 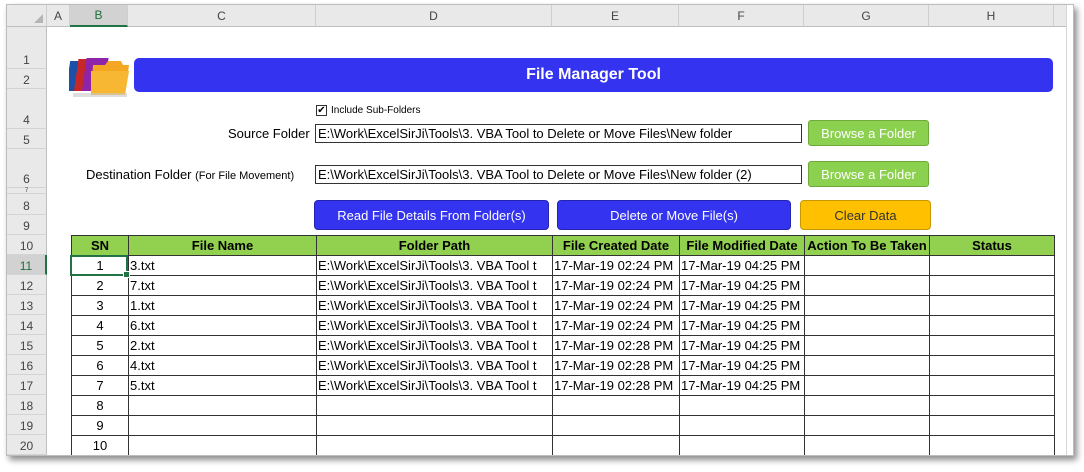 What do you see at coordinates (27, 305) in the screenshot?
I see `row-header-13: 13` at bounding box center [27, 305].